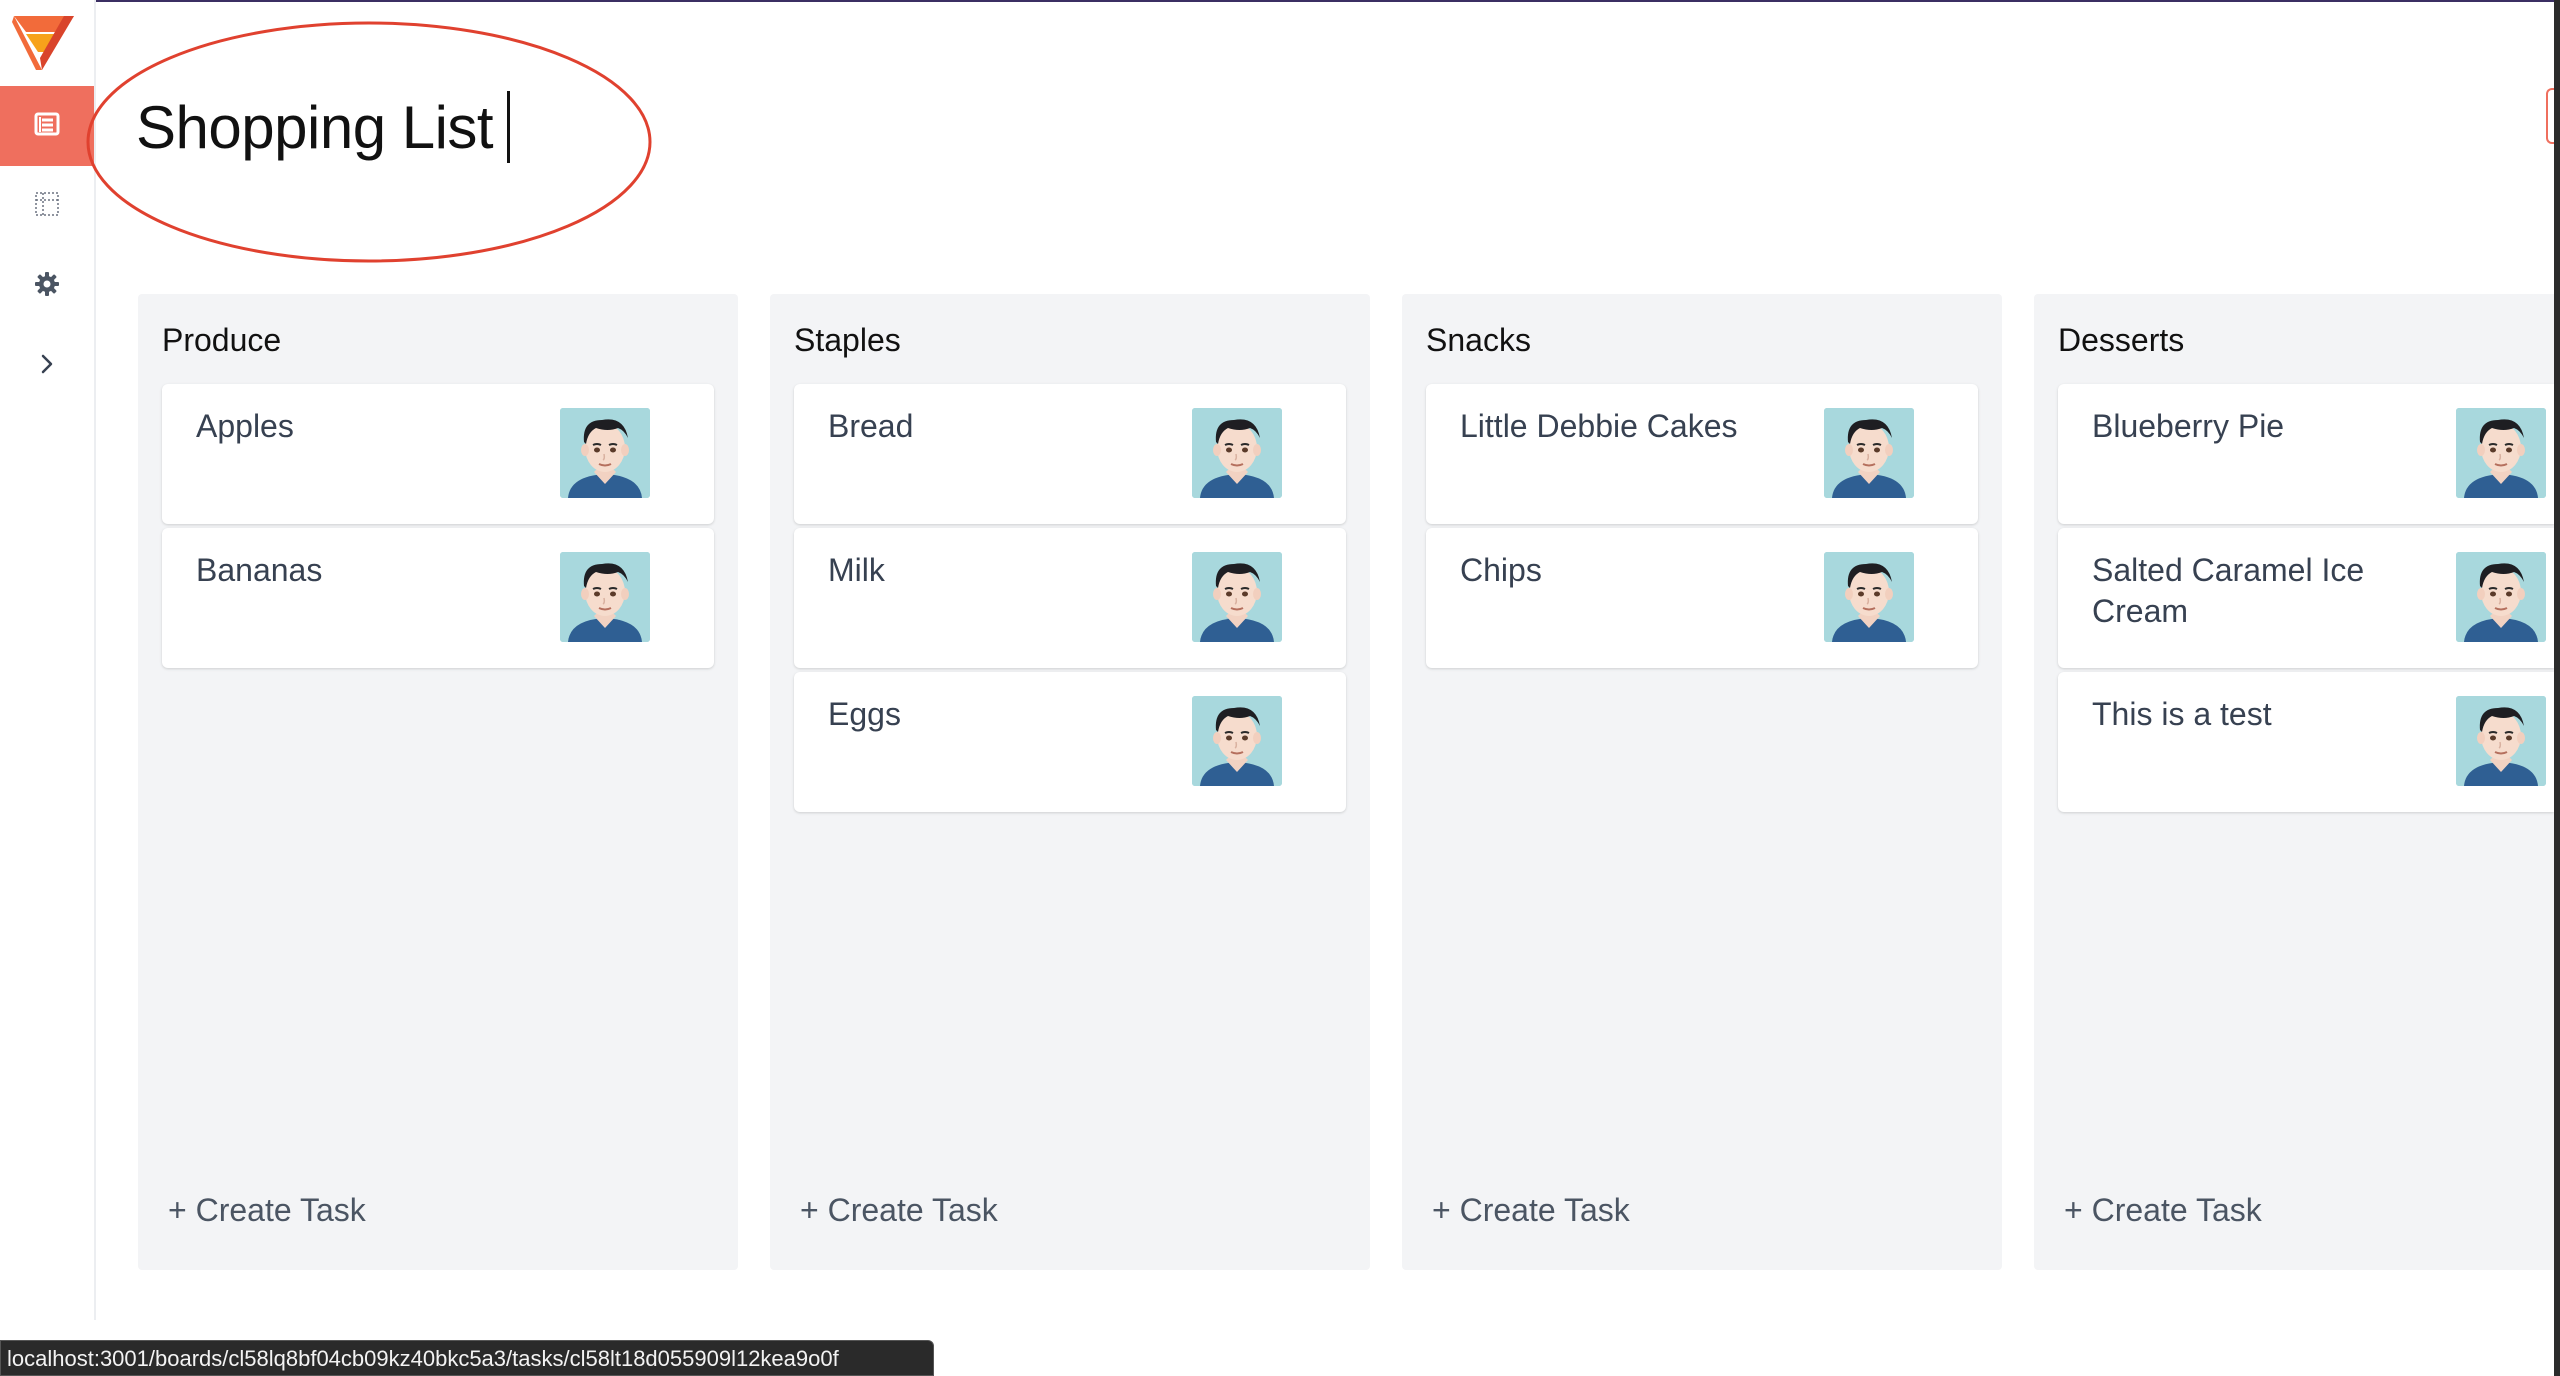  What do you see at coordinates (222, 340) in the screenshot?
I see `column-title: Produce` at bounding box center [222, 340].